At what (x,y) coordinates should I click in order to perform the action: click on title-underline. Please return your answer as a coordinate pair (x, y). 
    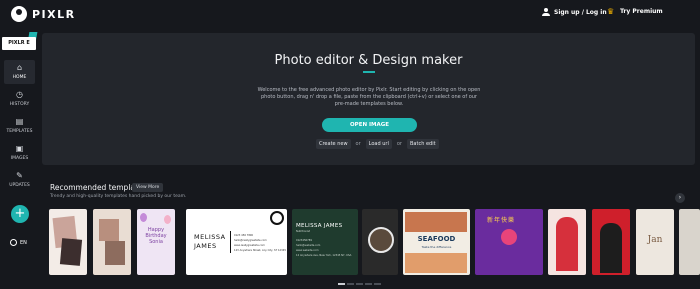
    Looking at the image, I should click on (369, 72).